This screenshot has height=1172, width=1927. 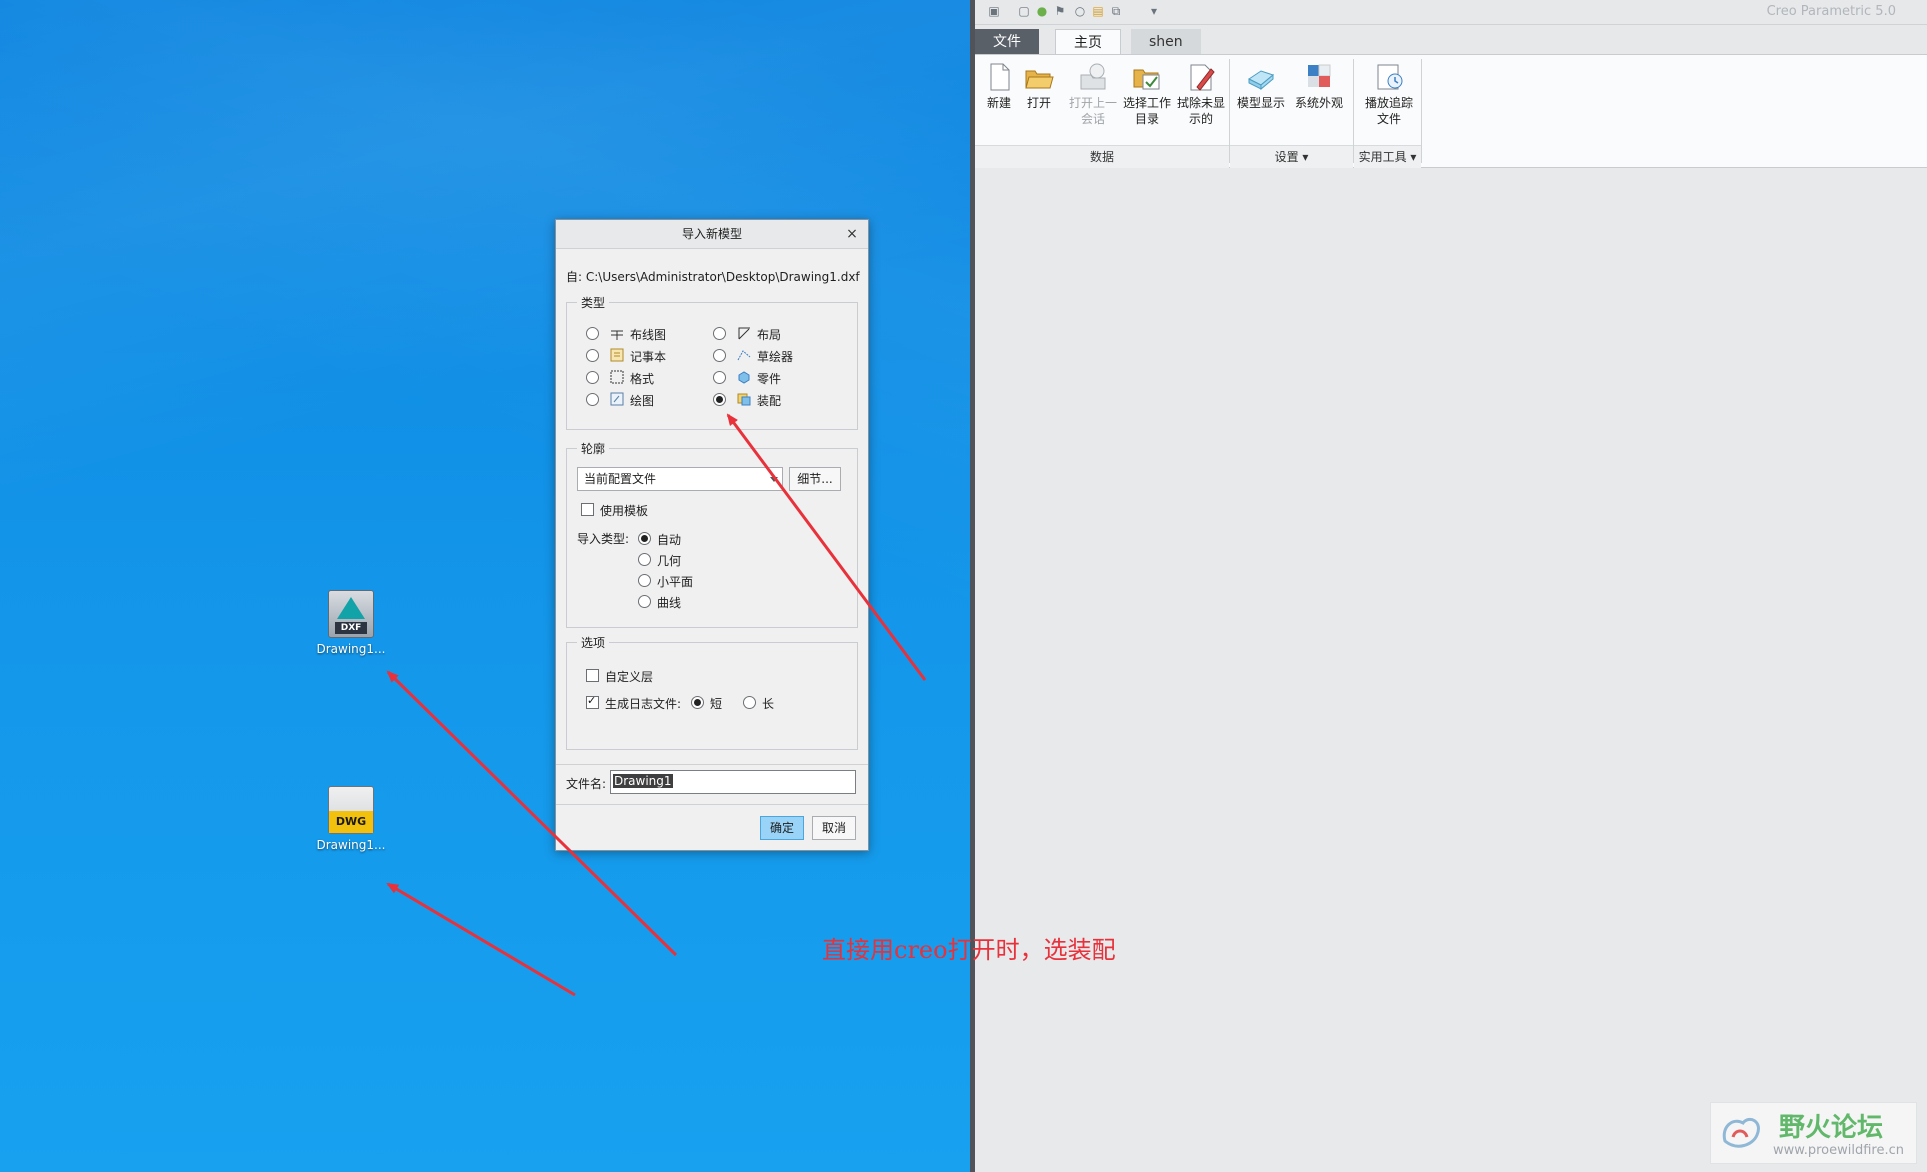 I want to click on radio-part, so click(x=719, y=377).